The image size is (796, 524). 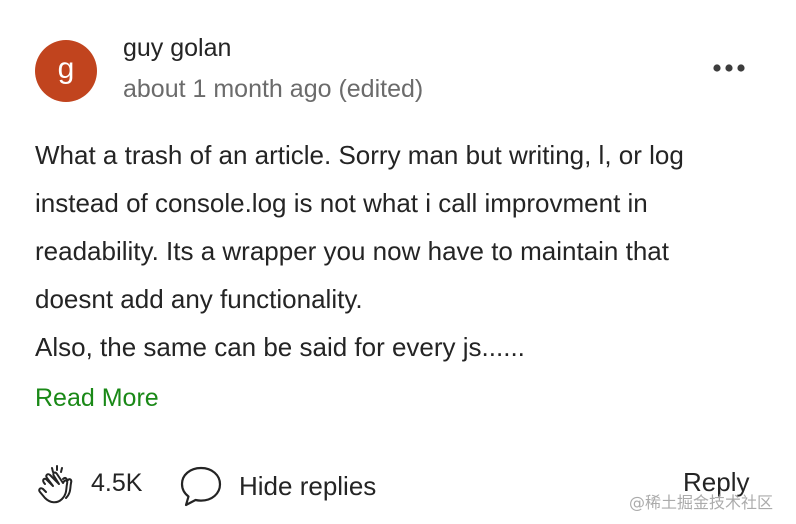 What do you see at coordinates (273, 89) in the screenshot?
I see `comment-timestamp: about 1 month ago (edited)` at bounding box center [273, 89].